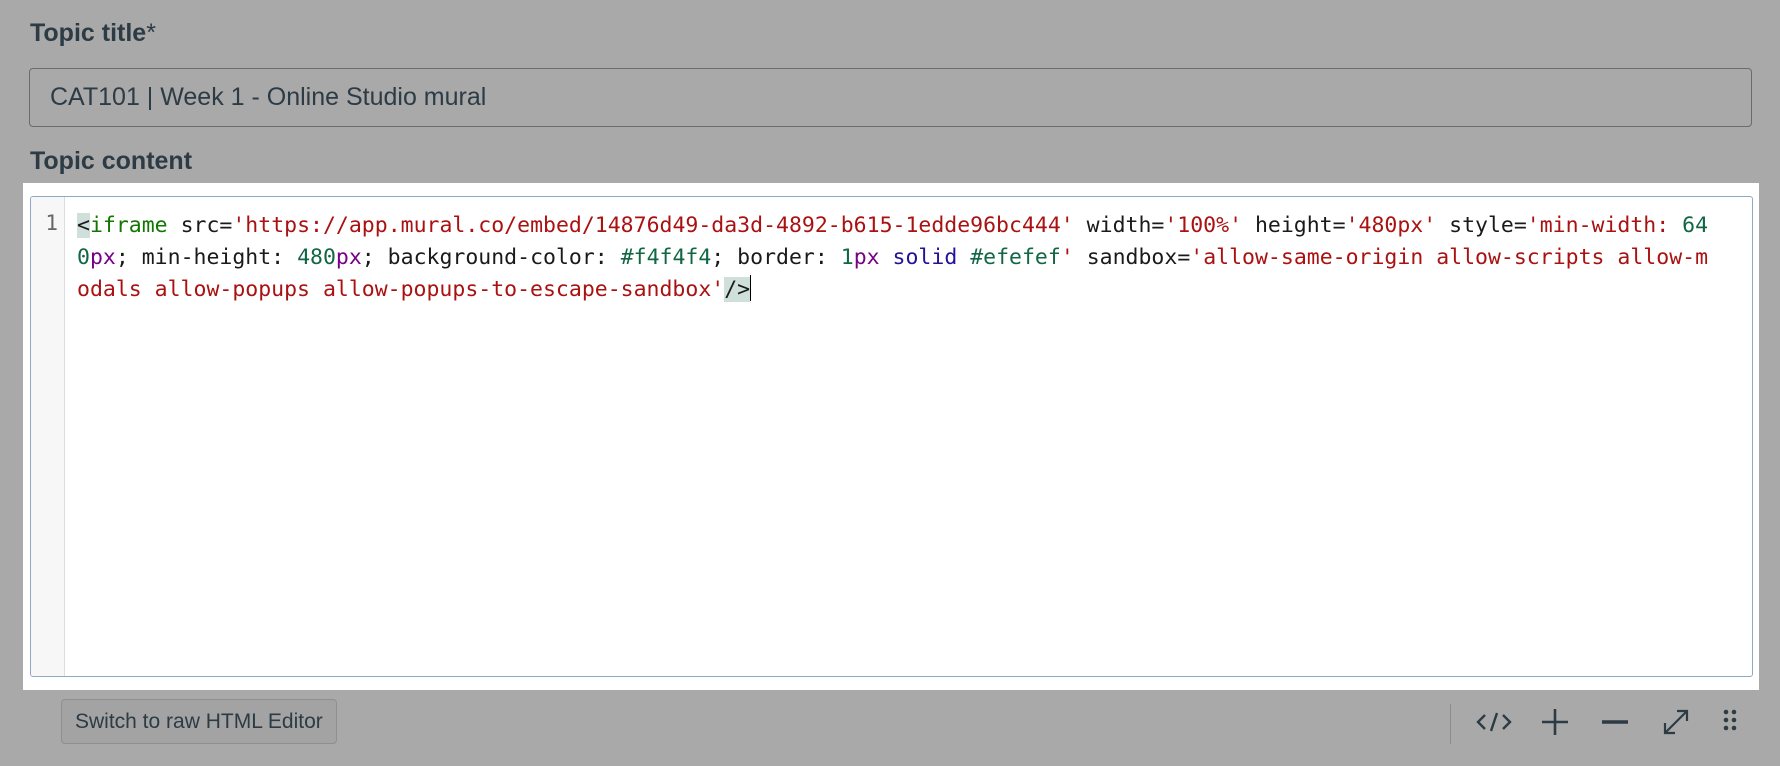 This screenshot has height=766, width=1780. Describe the element at coordinates (1294, 225) in the screenshot. I see `code-token: height=` at that location.